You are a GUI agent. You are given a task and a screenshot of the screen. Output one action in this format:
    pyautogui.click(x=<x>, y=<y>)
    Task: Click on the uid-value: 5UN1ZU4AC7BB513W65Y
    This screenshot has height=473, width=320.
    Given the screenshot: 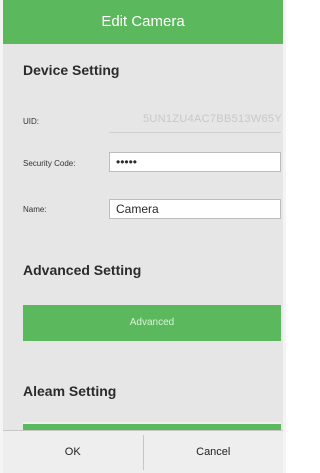 What is the action you would take?
    pyautogui.click(x=212, y=119)
    